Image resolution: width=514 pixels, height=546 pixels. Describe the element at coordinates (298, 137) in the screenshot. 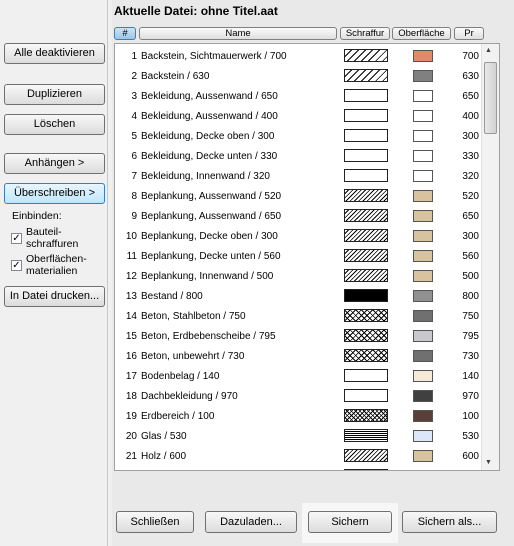

I see `pen-row: 5 Bekleidung, Decke oben / 300 300` at that location.